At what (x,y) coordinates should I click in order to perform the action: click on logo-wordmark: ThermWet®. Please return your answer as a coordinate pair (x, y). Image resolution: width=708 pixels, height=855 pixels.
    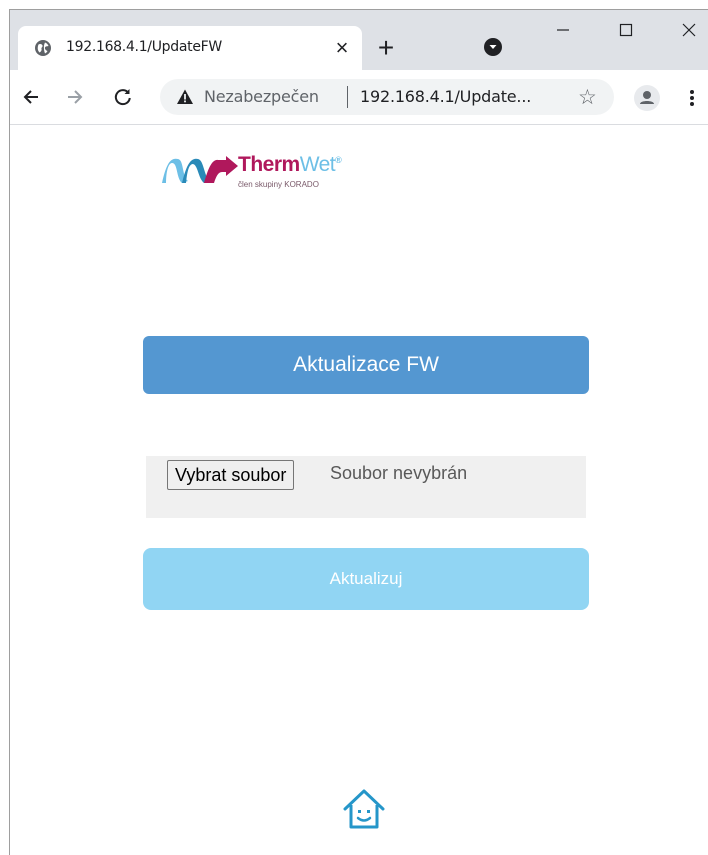
    Looking at the image, I should click on (290, 165).